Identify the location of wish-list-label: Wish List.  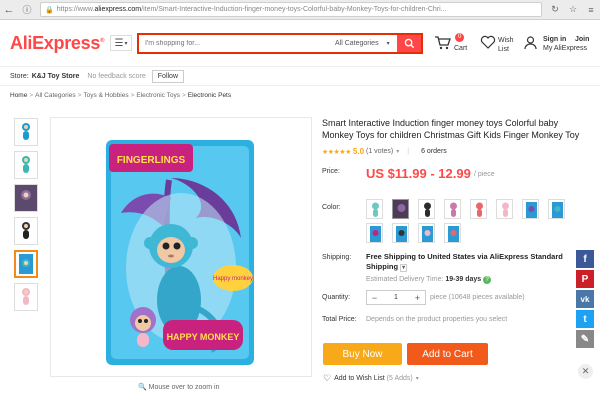
(506, 45).